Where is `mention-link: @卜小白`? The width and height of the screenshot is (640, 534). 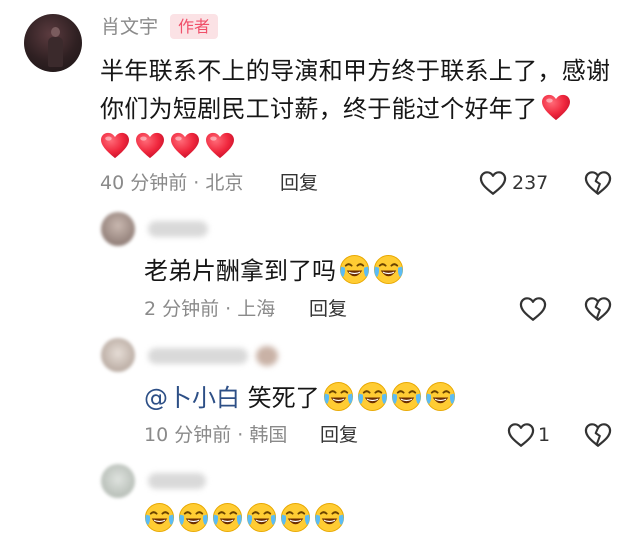
mention-link: @卜小白 is located at coordinates (192, 398).